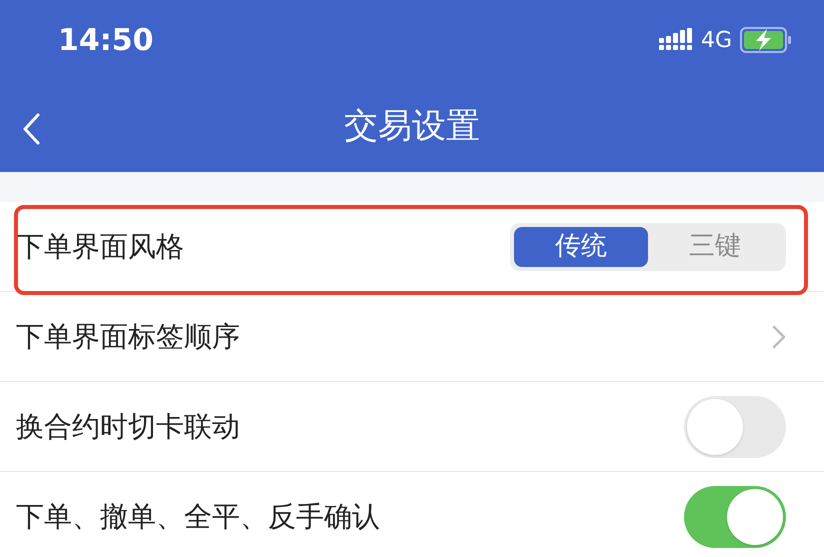 This screenshot has width=824, height=557. What do you see at coordinates (675, 40) in the screenshot?
I see `signal-icon` at bounding box center [675, 40].